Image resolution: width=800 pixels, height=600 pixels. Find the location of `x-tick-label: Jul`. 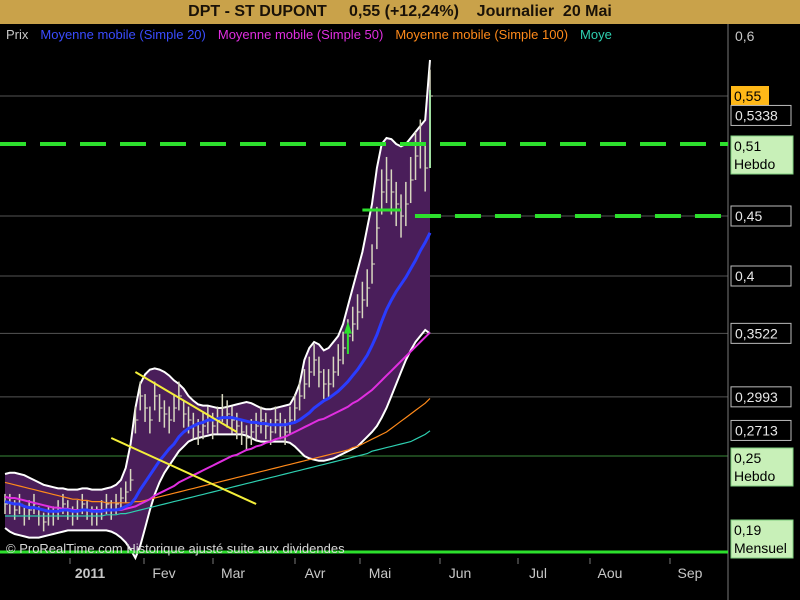

x-tick-label: Jul is located at coordinates (538, 573).